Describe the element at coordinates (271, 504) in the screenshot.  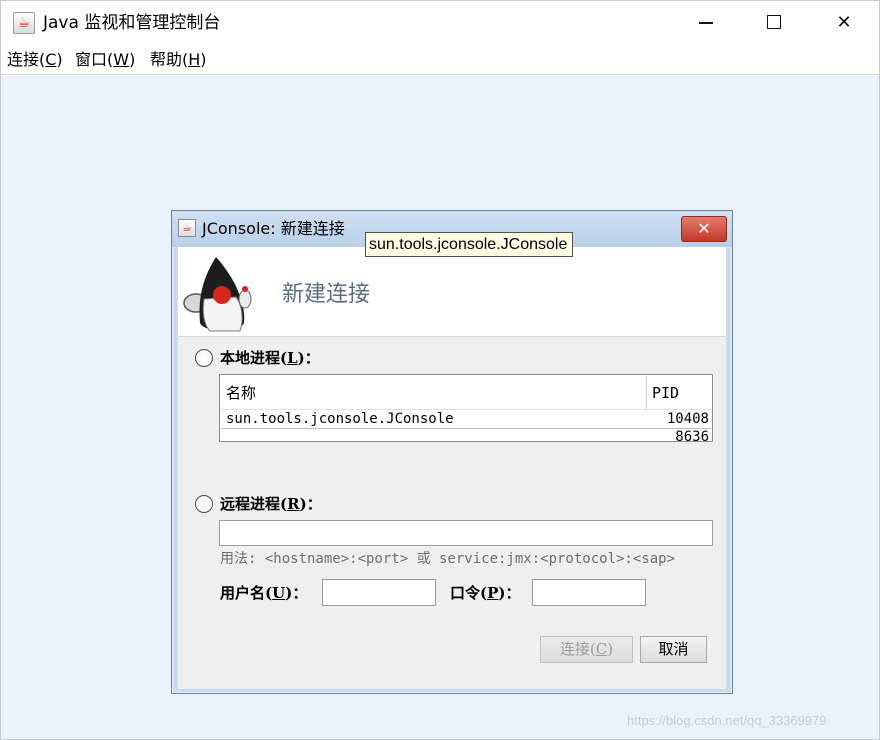
I see `remote-process-label: 远程进程(R)：` at that location.